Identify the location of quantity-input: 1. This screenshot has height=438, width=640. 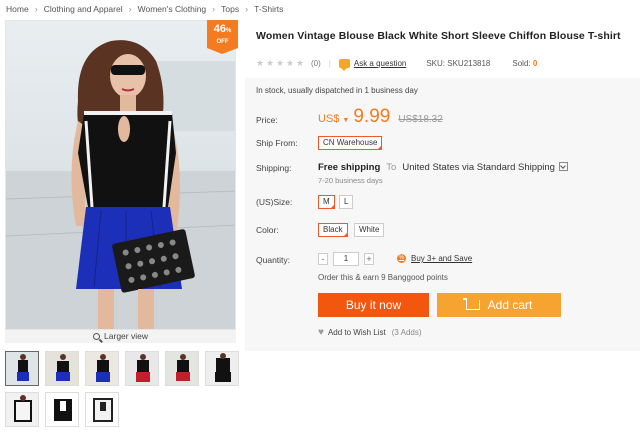
(346, 259).